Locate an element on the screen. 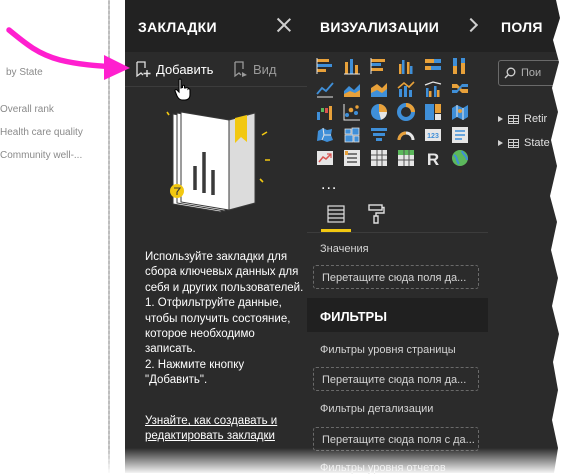 The height and width of the screenshot is (474, 564). kpi-icon is located at coordinates (325, 158).